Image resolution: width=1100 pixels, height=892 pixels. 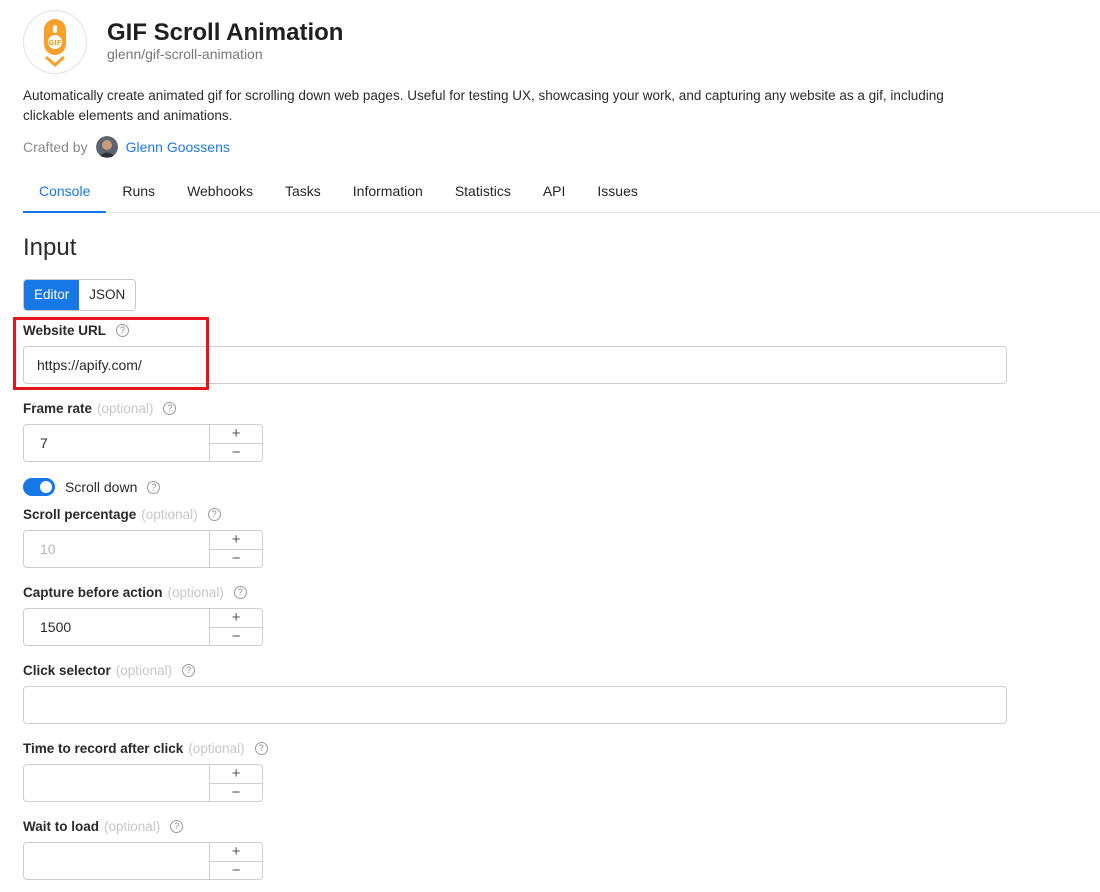 I want to click on wait-to-load-stepper: + −, so click(x=143, y=861).